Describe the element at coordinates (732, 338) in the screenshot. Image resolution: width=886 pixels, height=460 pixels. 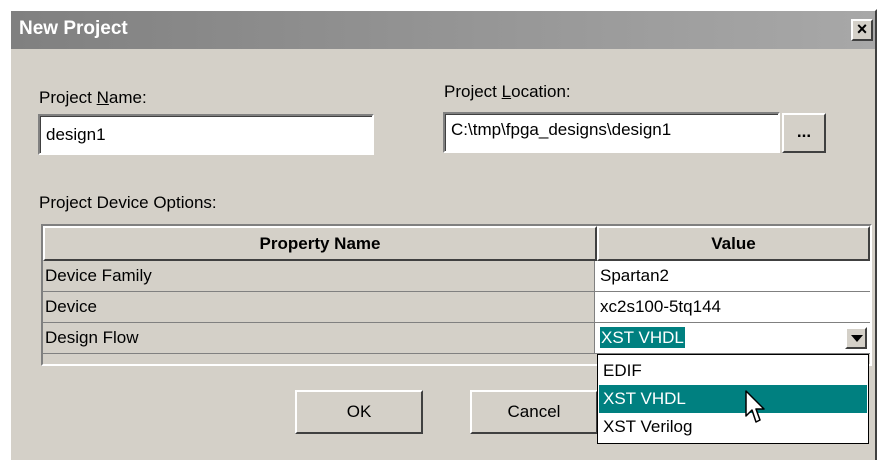
I see `design-flow-combobox: XST VHDL` at that location.